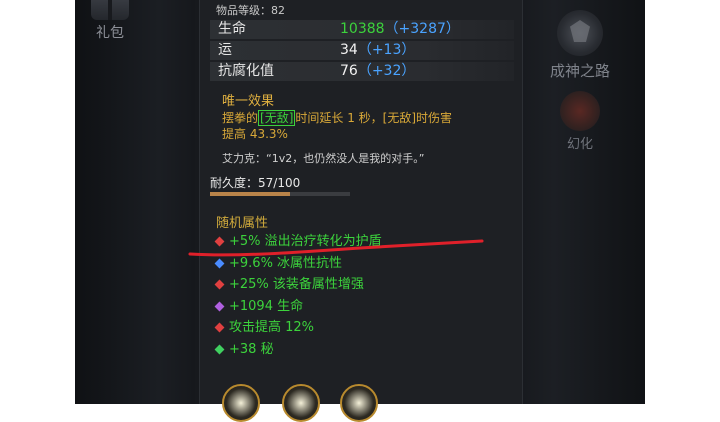 The width and height of the screenshot is (720, 422). I want to click on affix-text: +1094 生命, so click(266, 306).